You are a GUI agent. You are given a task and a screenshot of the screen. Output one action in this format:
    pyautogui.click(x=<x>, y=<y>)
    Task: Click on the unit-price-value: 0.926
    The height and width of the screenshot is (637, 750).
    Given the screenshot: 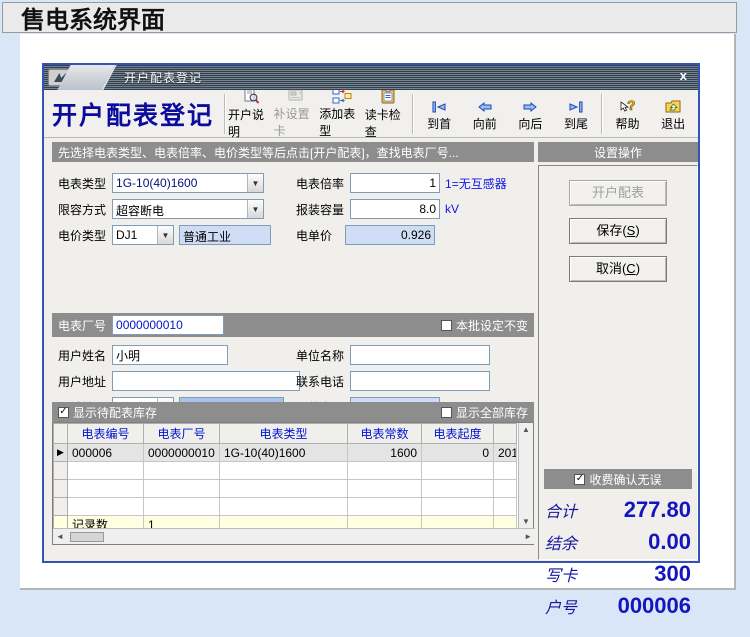 What is the action you would take?
    pyautogui.click(x=390, y=235)
    